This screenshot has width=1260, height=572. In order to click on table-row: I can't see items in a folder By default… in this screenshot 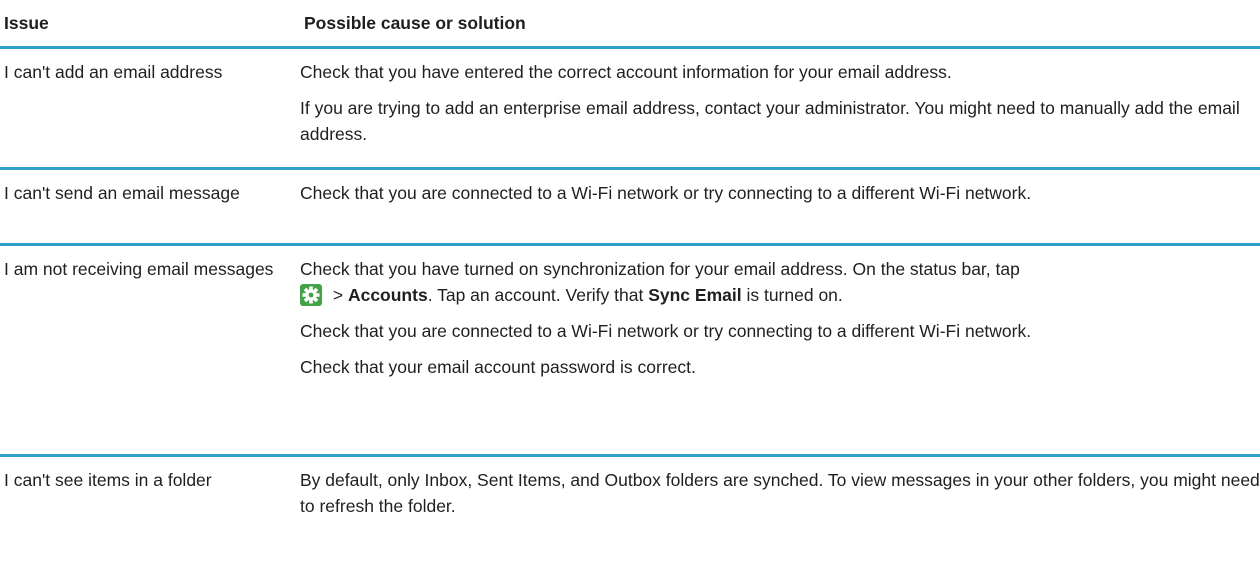, I will do `click(630, 497)`.